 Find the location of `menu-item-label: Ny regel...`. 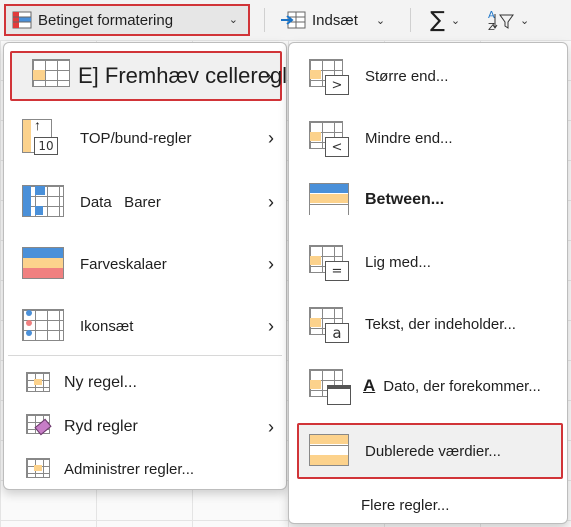

menu-item-label: Ny regel... is located at coordinates (100, 382).